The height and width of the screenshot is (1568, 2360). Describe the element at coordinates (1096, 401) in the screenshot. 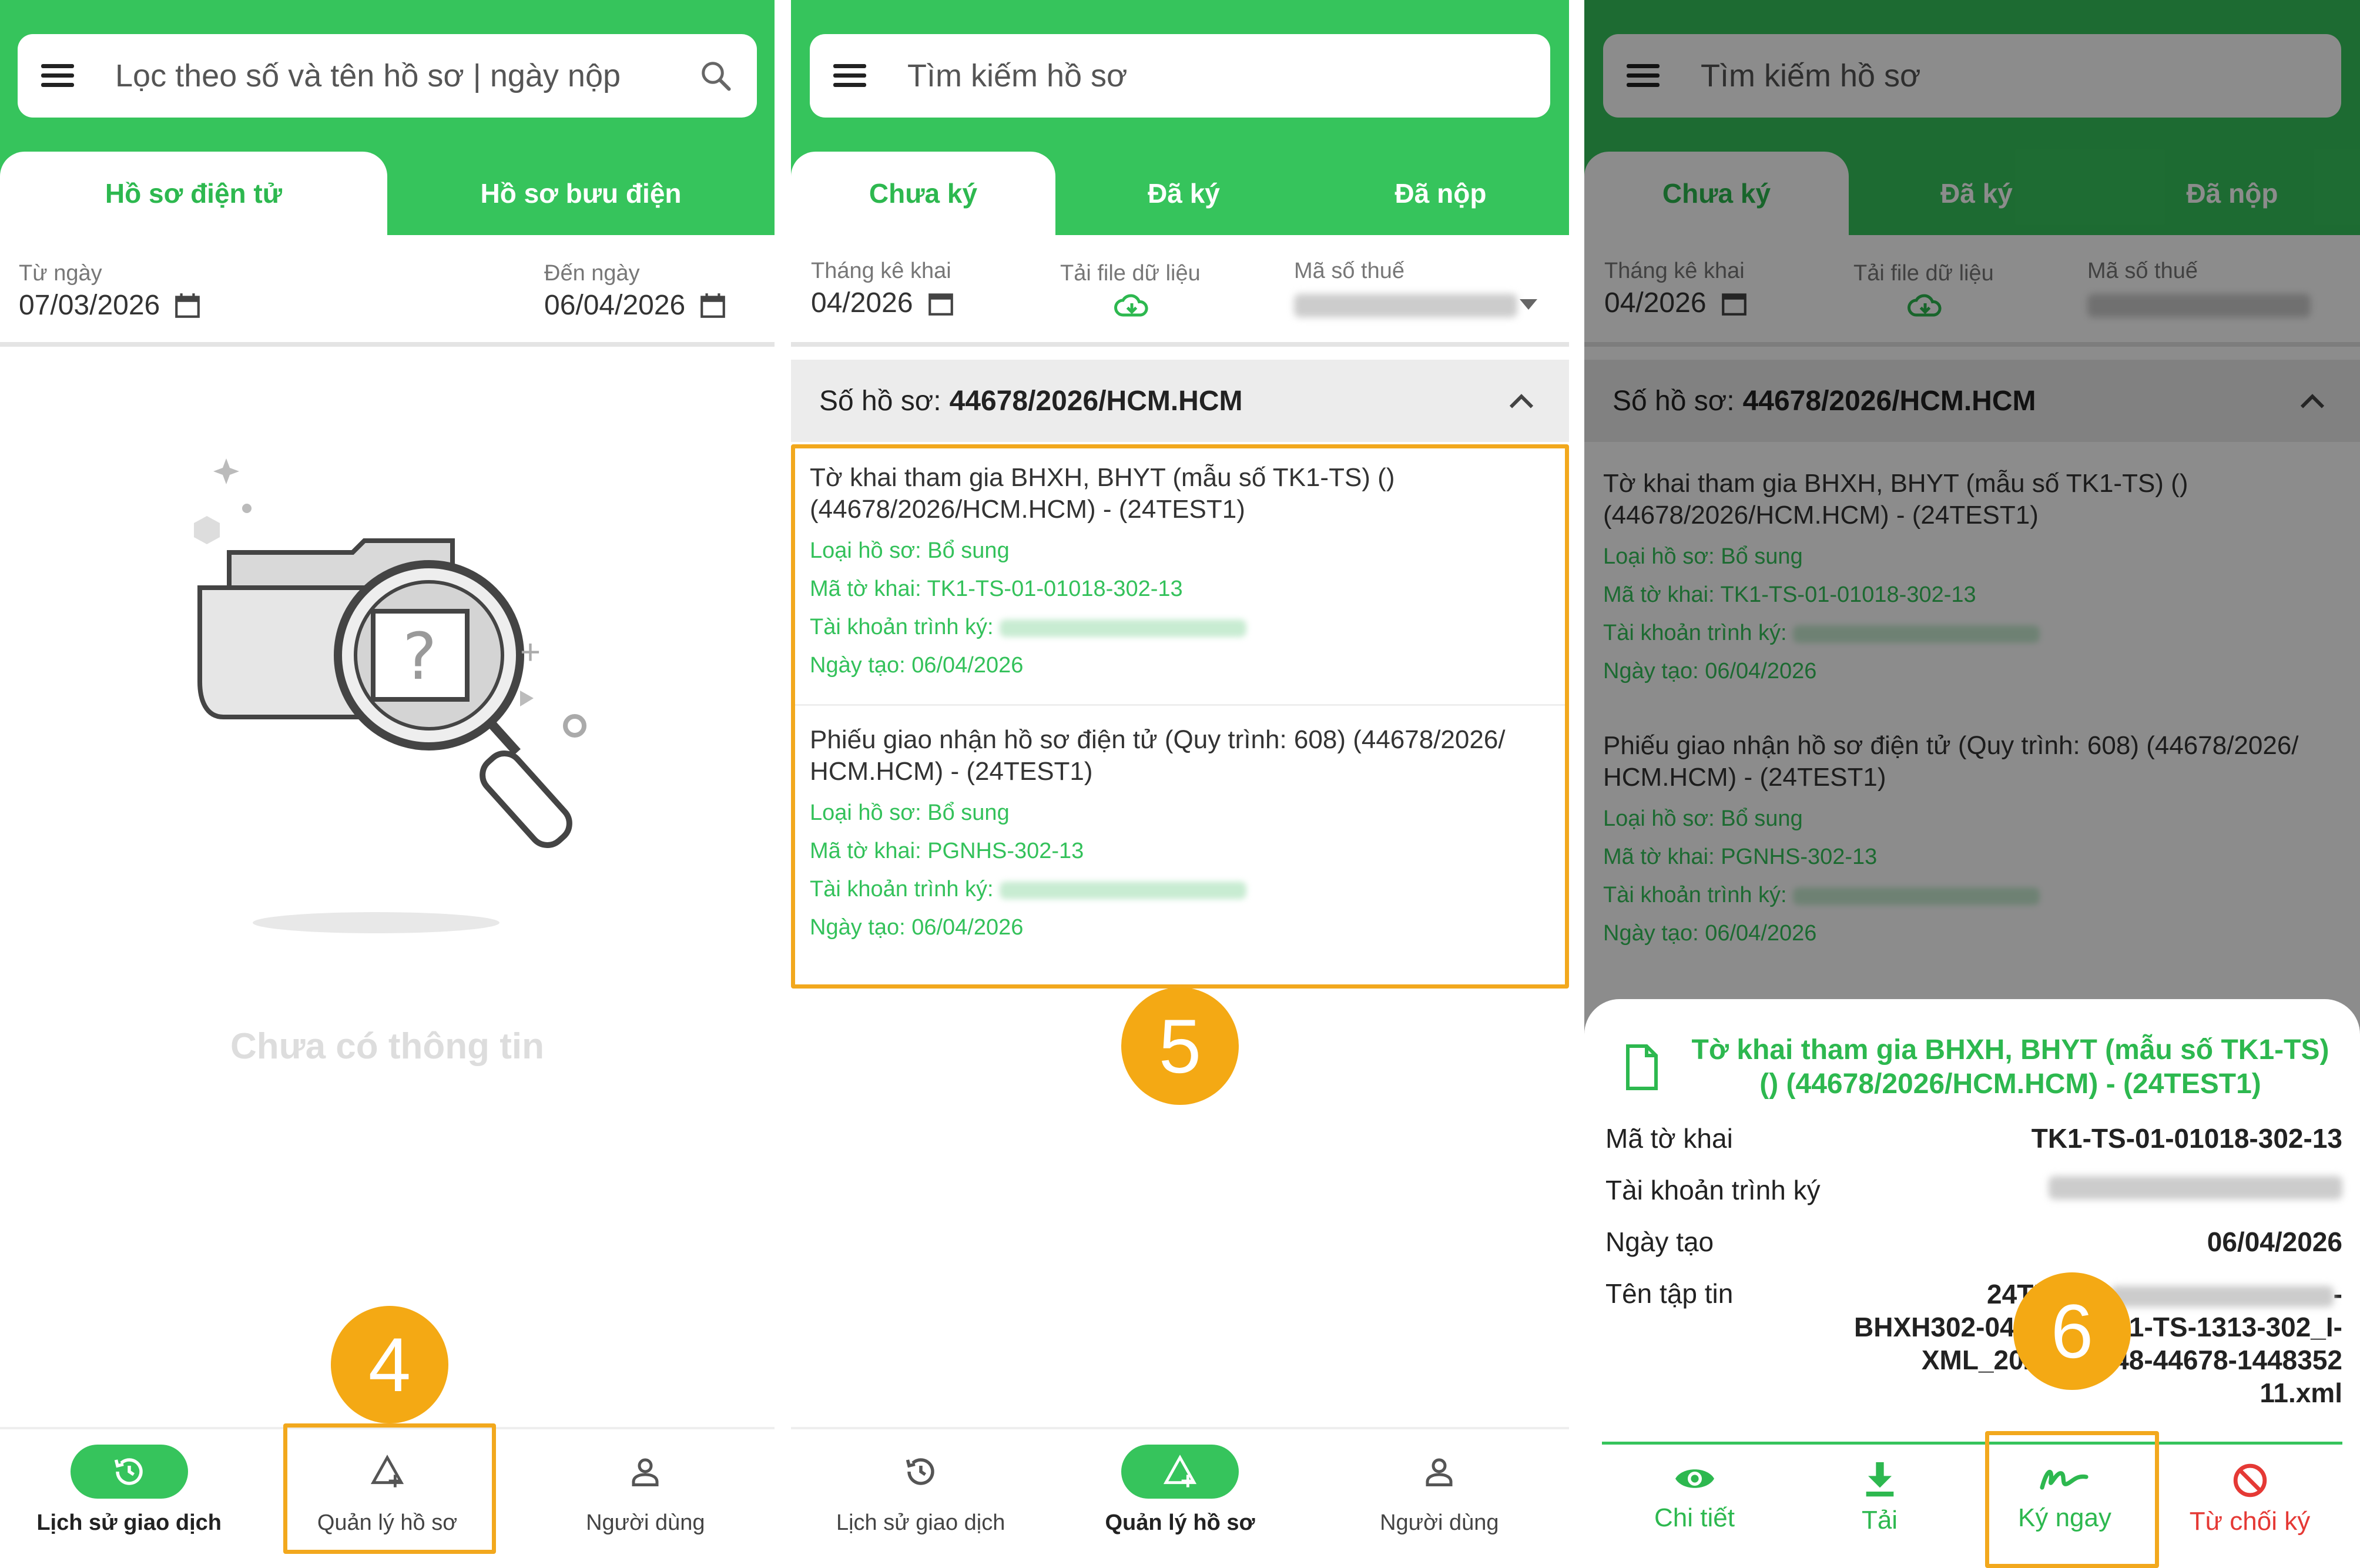

I see `record-number-value: 44678/2026/HCM.HCM` at that location.